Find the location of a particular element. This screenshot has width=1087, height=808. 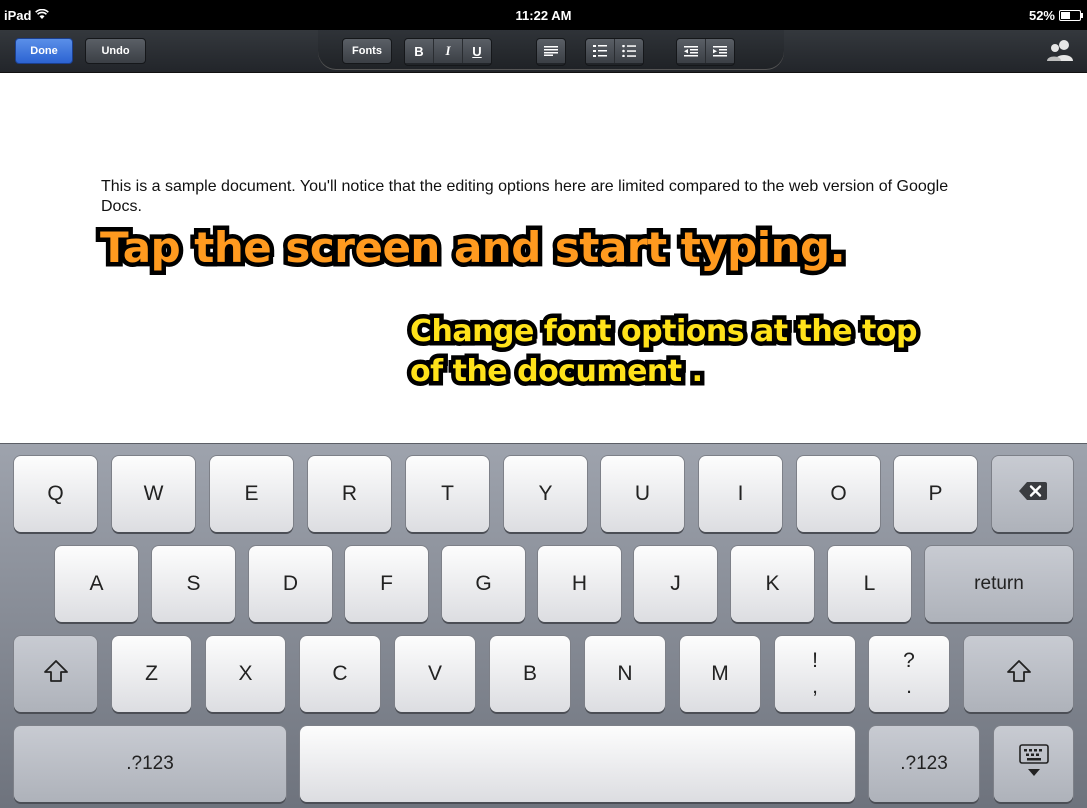

status-bar: iPad 11:22 AM 52% is located at coordinates (543, 15).